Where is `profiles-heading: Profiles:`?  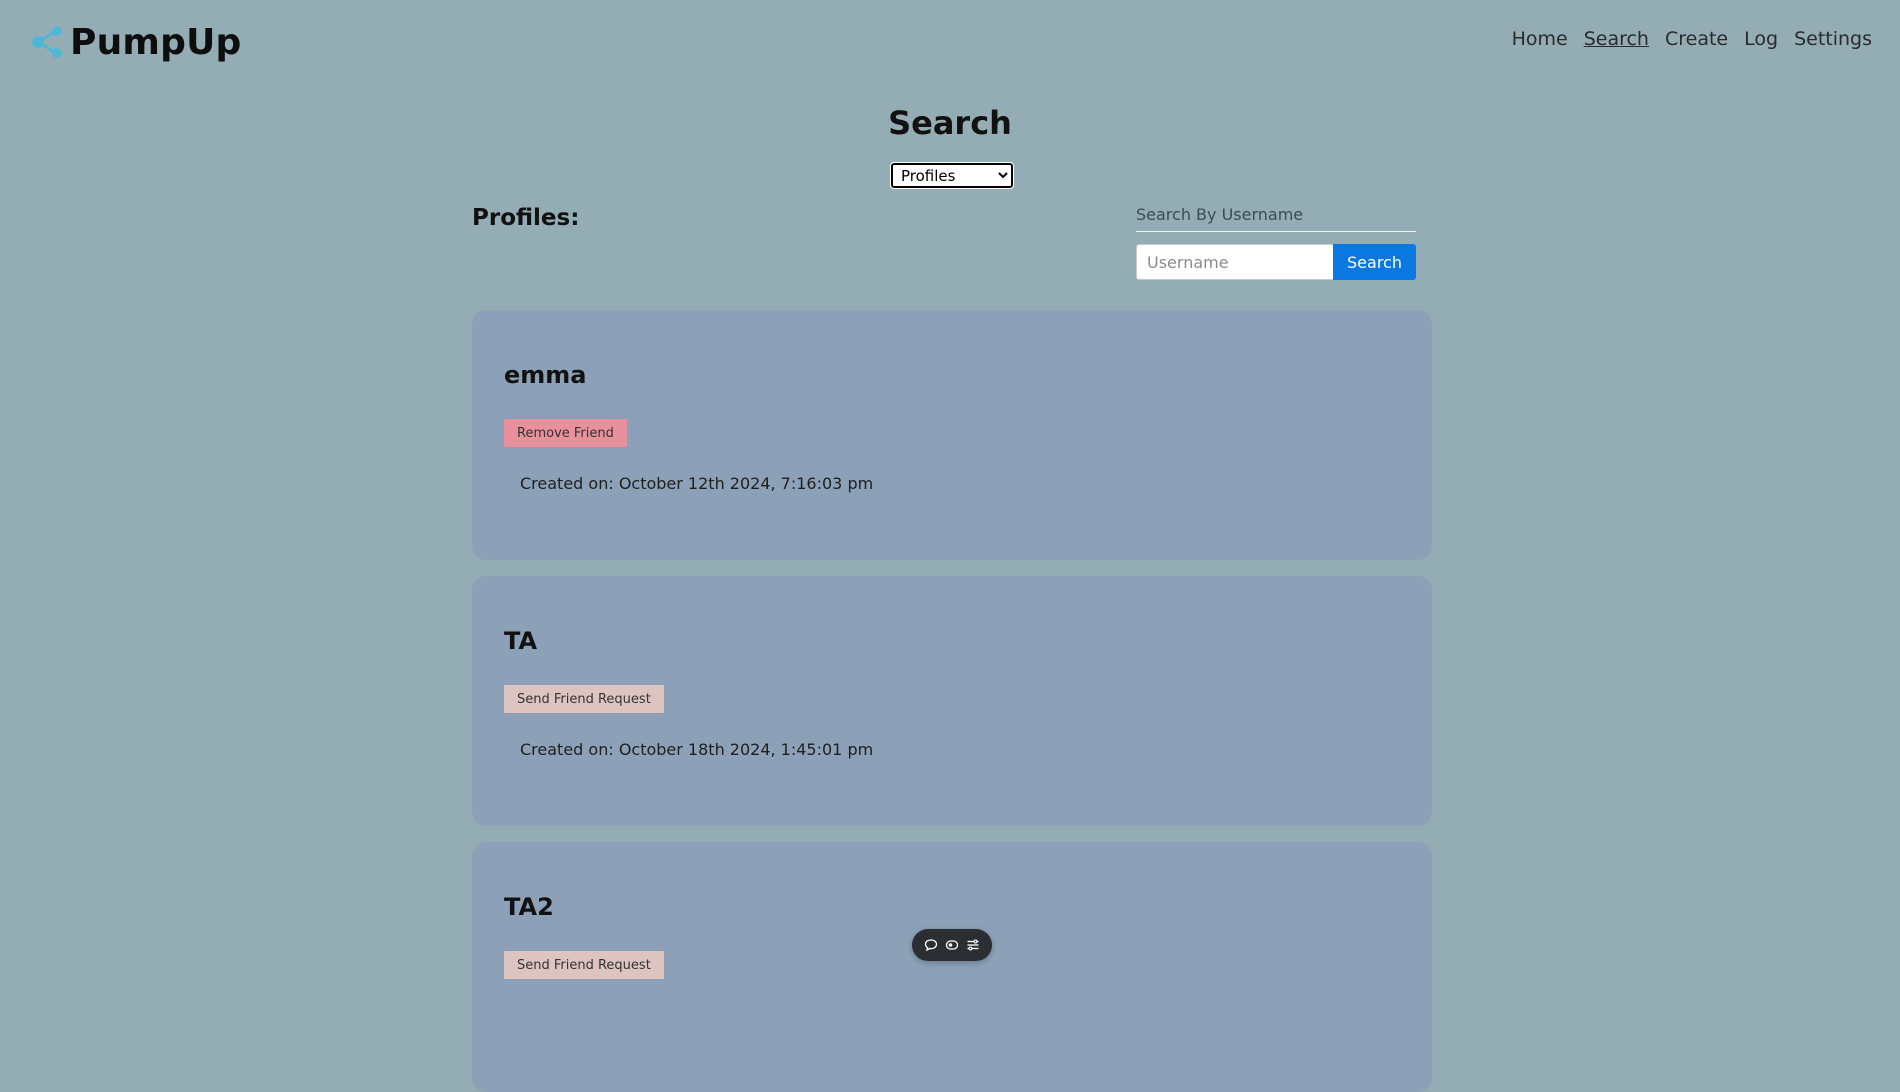 profiles-heading: Profiles: is located at coordinates (526, 218).